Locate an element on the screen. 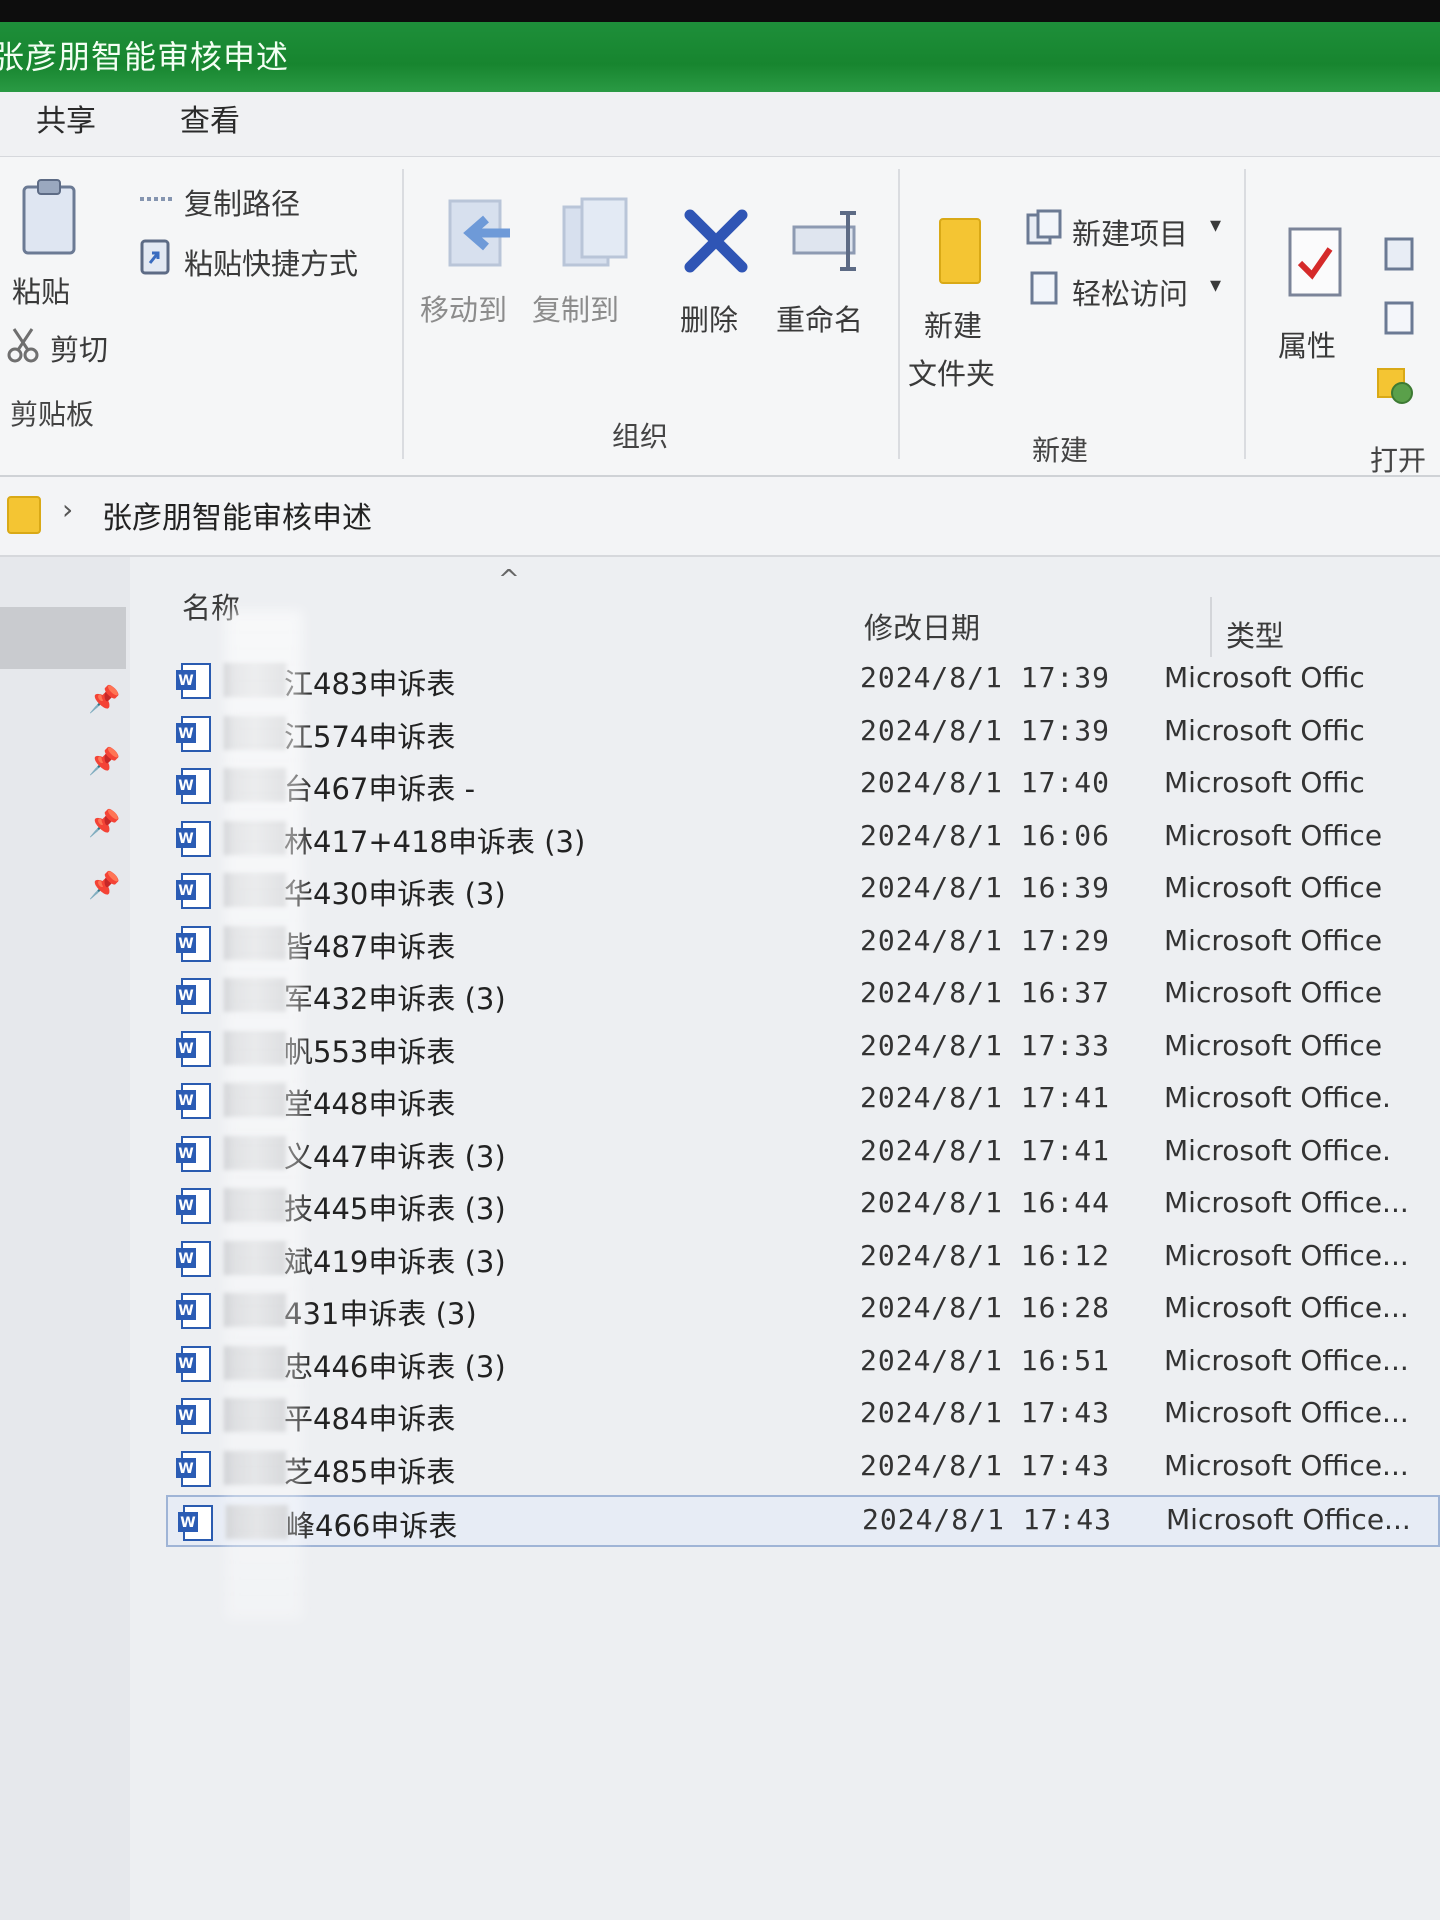  file-name: 军432申诉表 (3) is located at coordinates (395, 999).